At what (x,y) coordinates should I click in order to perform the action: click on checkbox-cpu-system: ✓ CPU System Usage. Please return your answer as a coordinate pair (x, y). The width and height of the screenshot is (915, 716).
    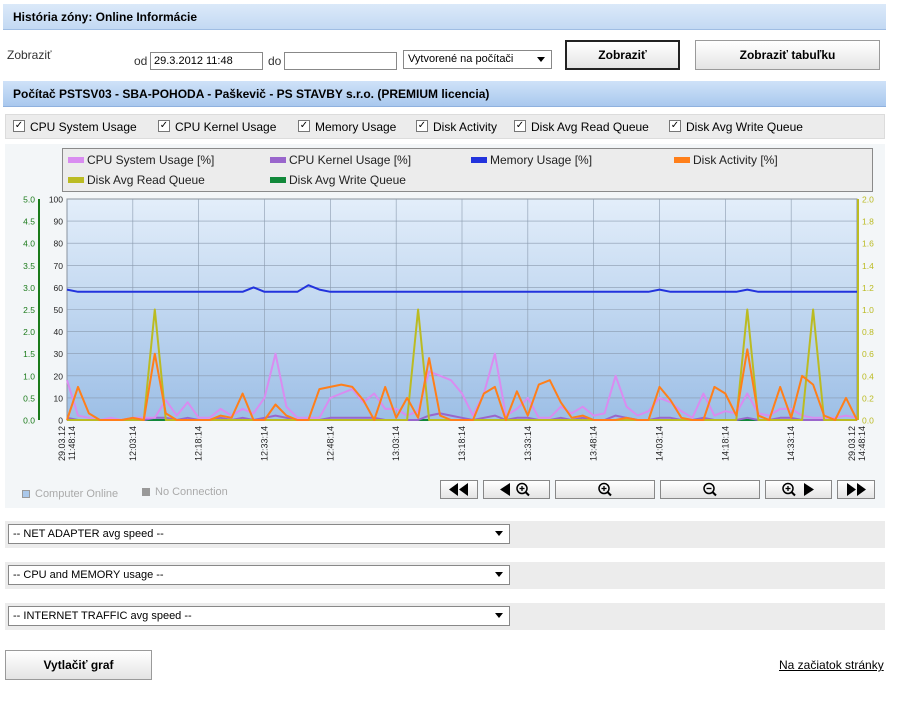
    Looking at the image, I should click on (75, 127).